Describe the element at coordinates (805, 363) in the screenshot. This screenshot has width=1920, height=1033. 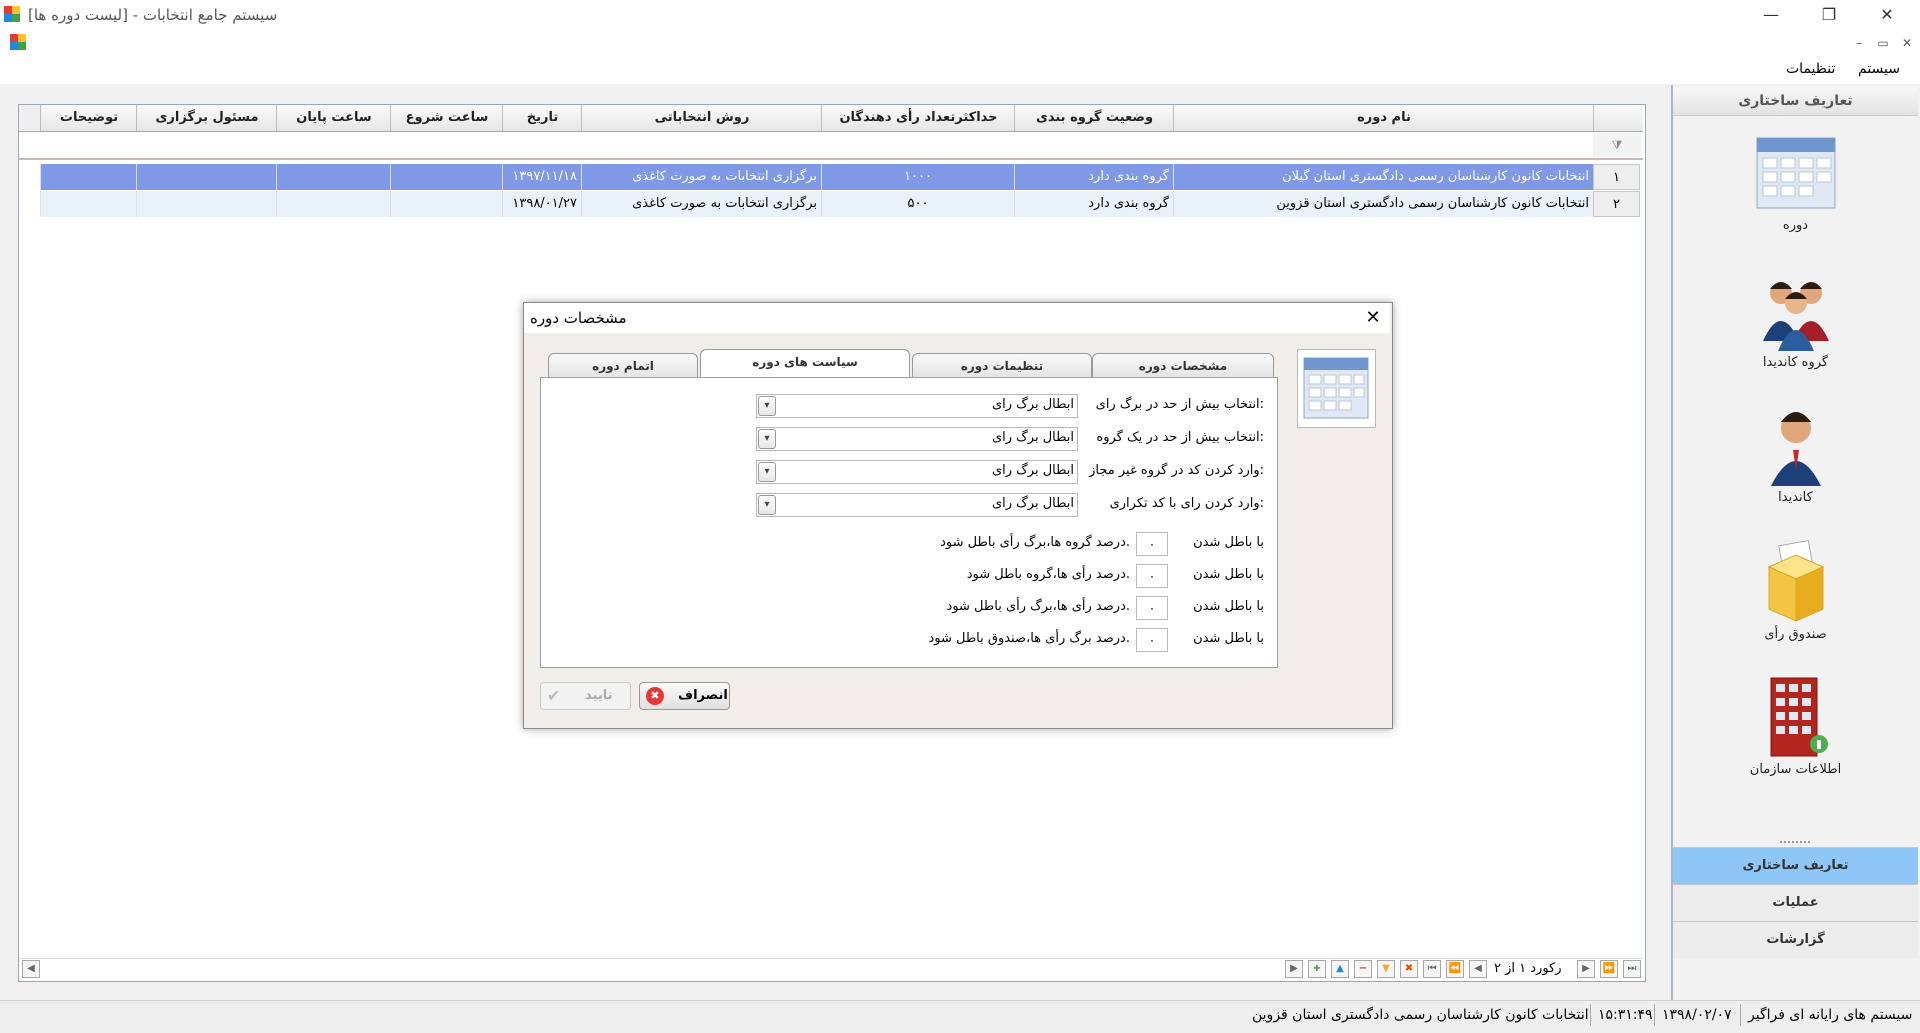
I see `tab-period-policies: سیاست های دوره` at that location.